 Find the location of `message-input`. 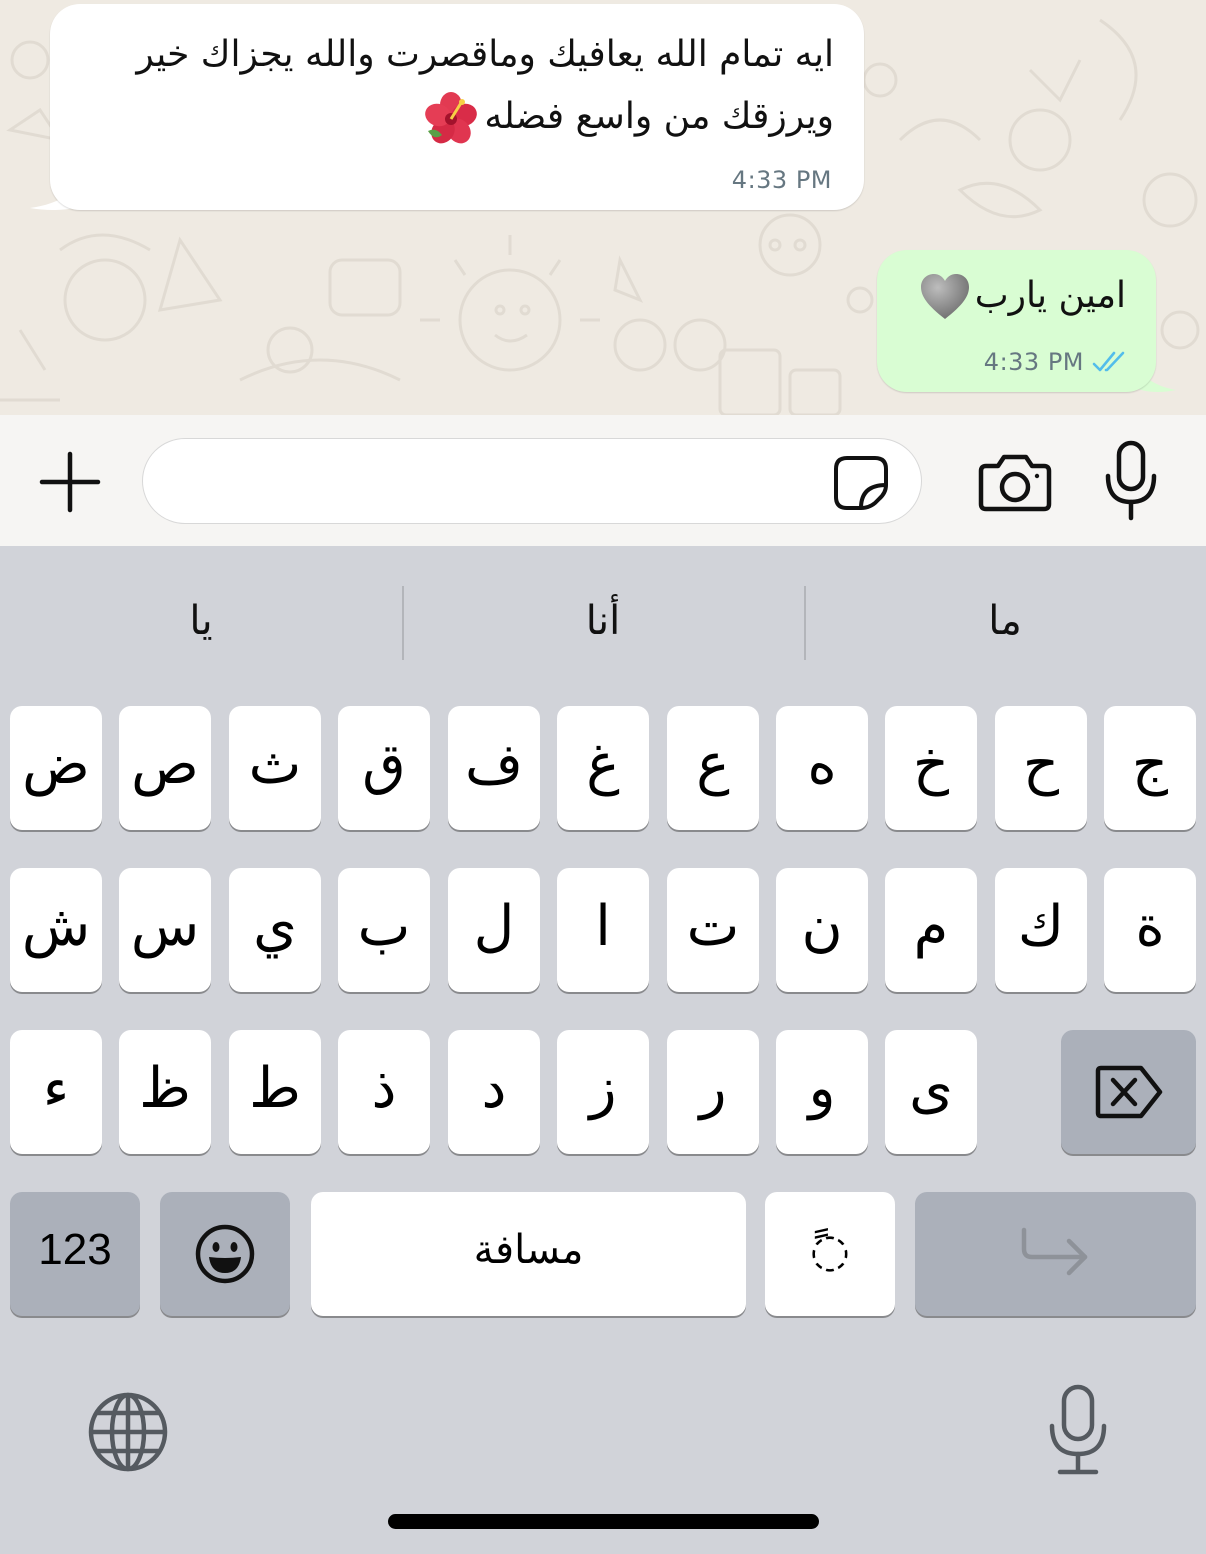

message-input is located at coordinates (503, 481).